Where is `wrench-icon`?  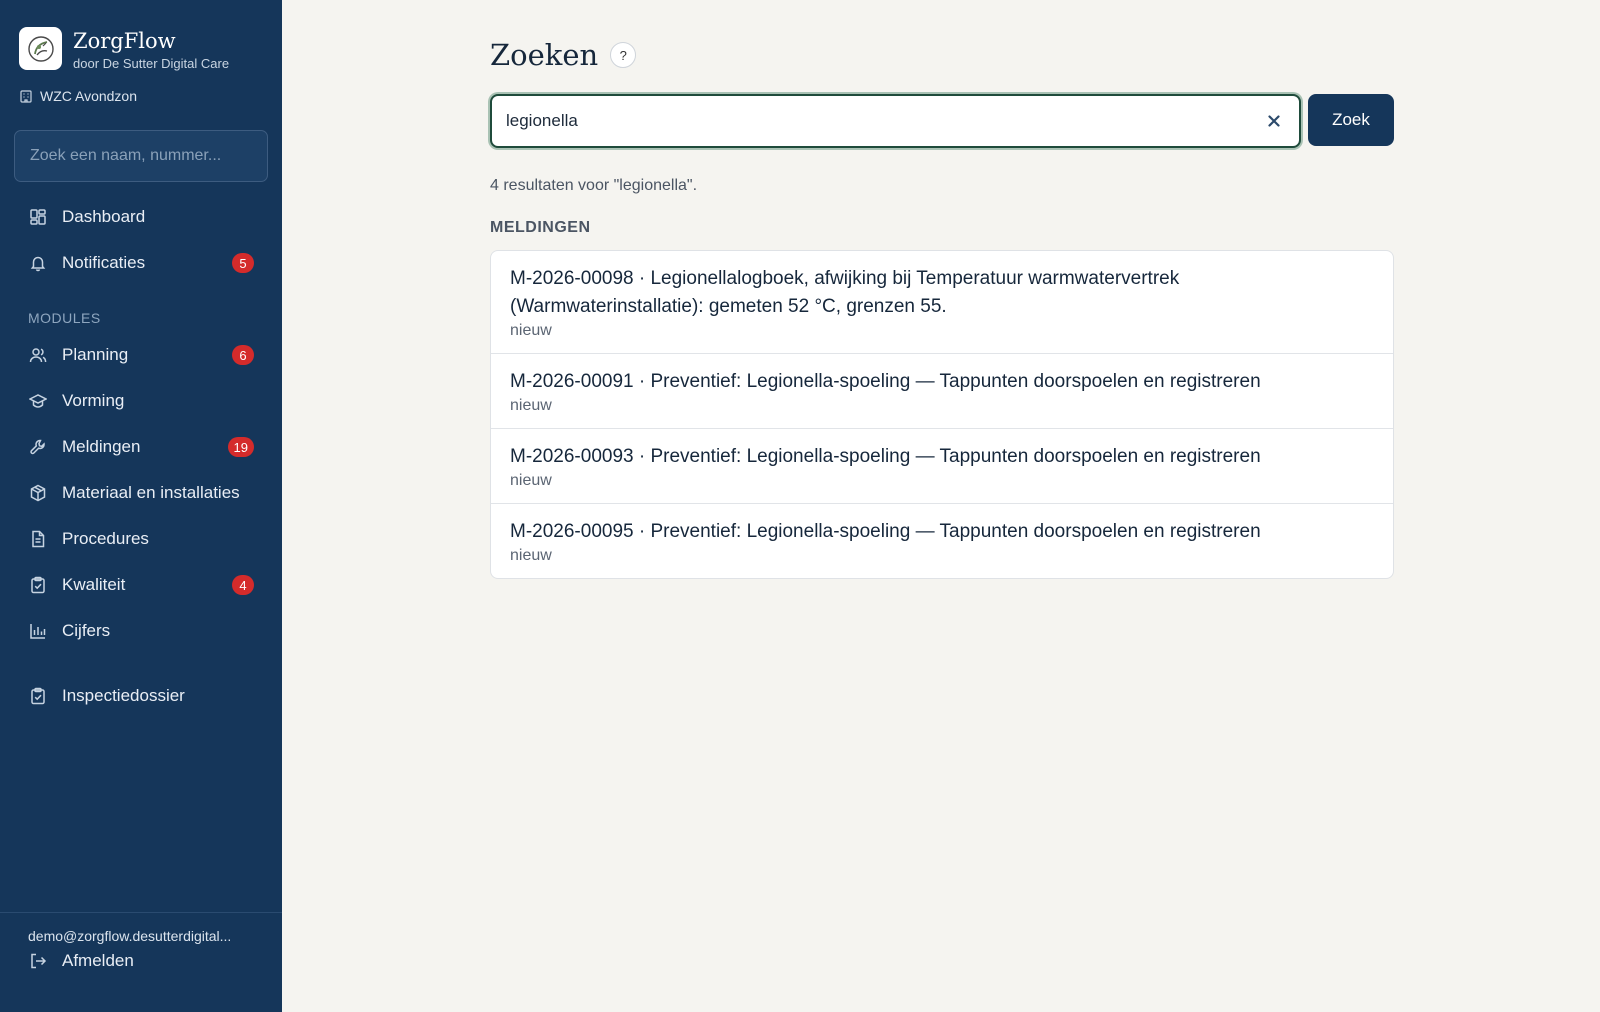
wrench-icon is located at coordinates (38, 447).